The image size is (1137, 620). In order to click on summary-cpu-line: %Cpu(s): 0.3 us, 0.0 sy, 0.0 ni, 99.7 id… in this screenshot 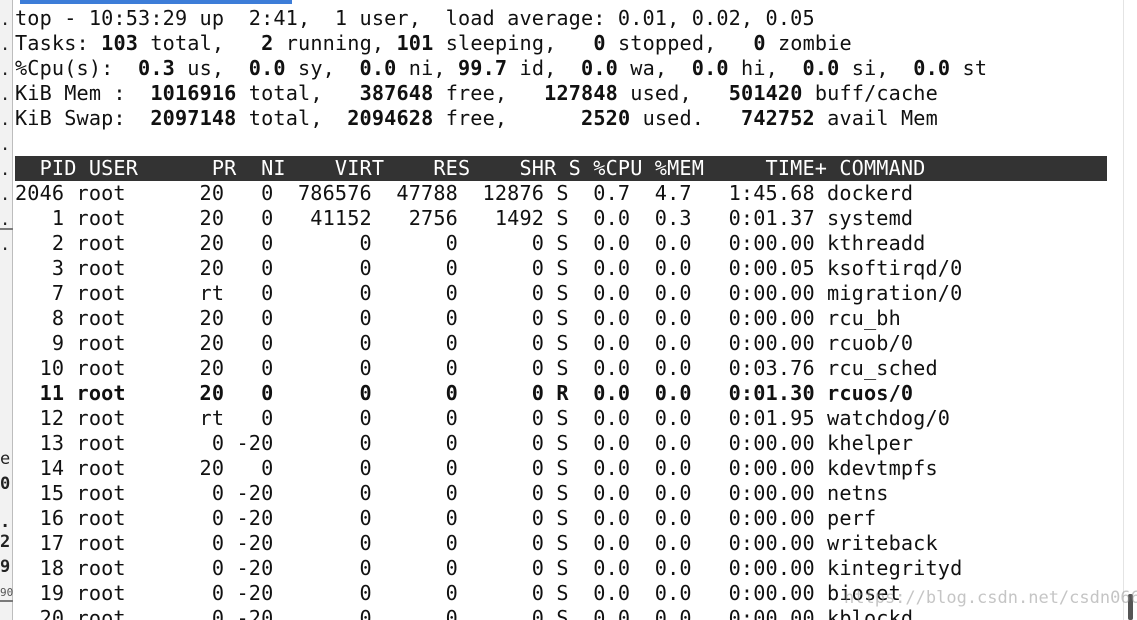, I will do `click(501, 68)`.